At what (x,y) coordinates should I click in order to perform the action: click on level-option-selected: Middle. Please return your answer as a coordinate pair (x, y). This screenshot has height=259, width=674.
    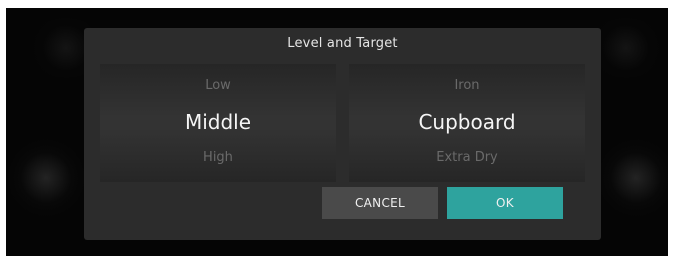
    Looking at the image, I should click on (218, 122).